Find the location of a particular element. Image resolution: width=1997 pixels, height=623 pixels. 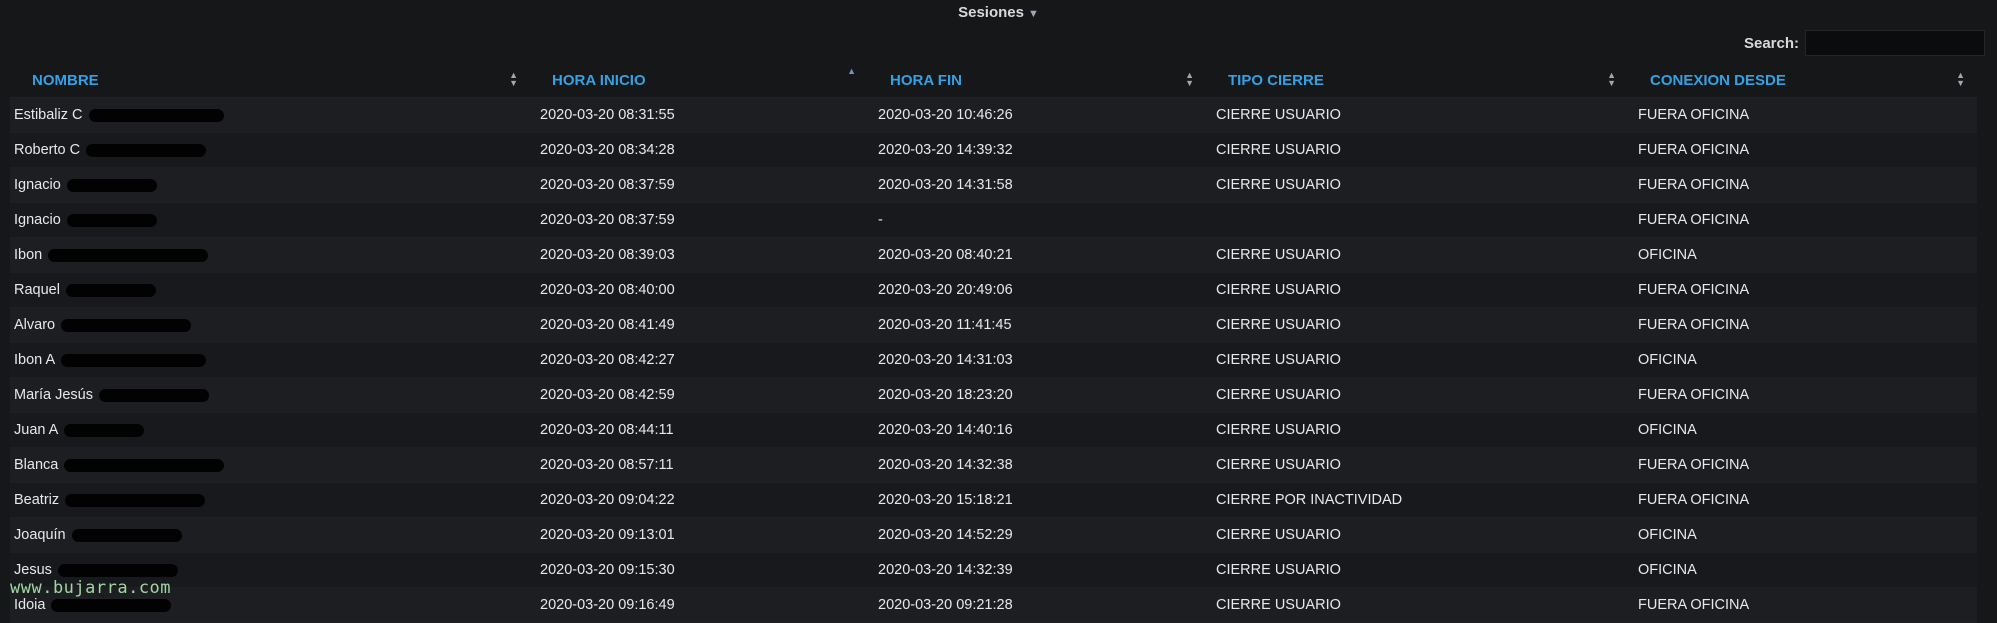

cell-hora-inicio: 2020-03-20 09:15:30 is located at coordinates (699, 570).